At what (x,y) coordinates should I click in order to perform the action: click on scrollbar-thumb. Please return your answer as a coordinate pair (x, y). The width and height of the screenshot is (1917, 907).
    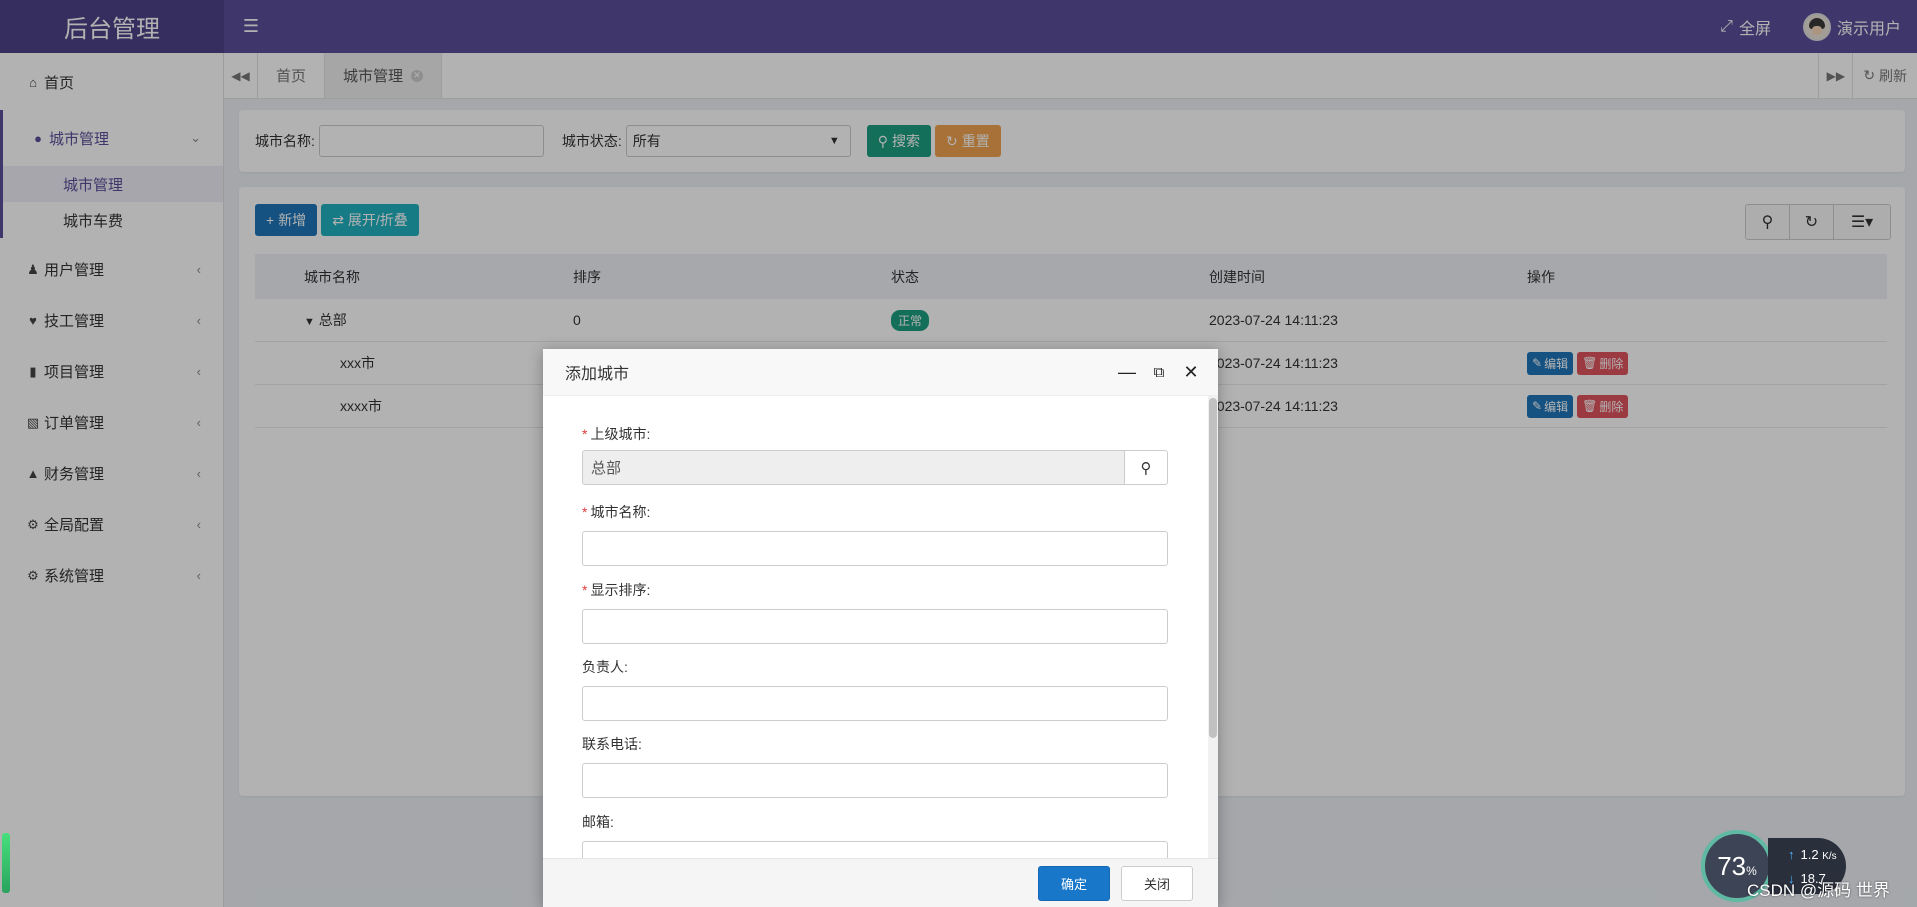
    Looking at the image, I should click on (1213, 568).